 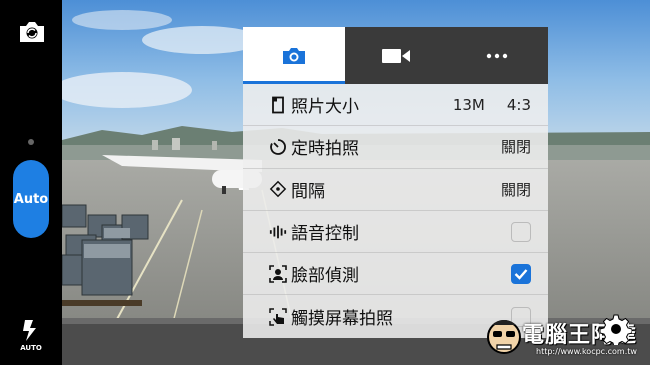 I want to click on setting-label: 照片大小, so click(x=325, y=107).